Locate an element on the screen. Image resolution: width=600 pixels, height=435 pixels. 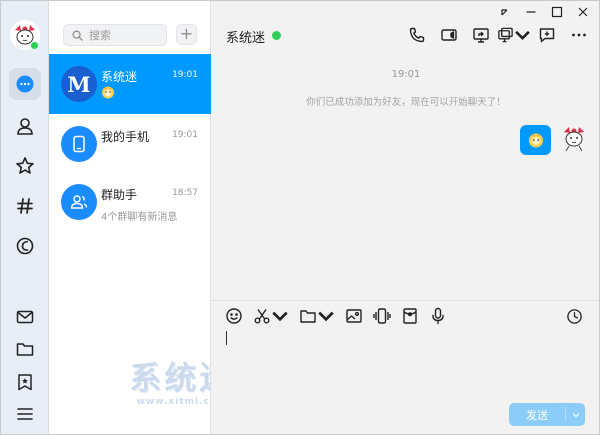
chat-title: 系统迷 is located at coordinates (246, 38).